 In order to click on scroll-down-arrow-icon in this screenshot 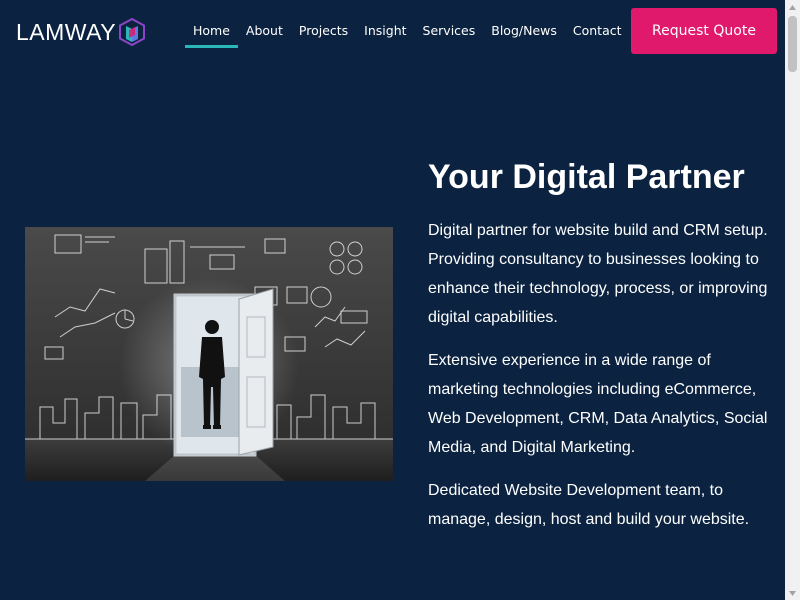, I will do `click(792, 593)`.